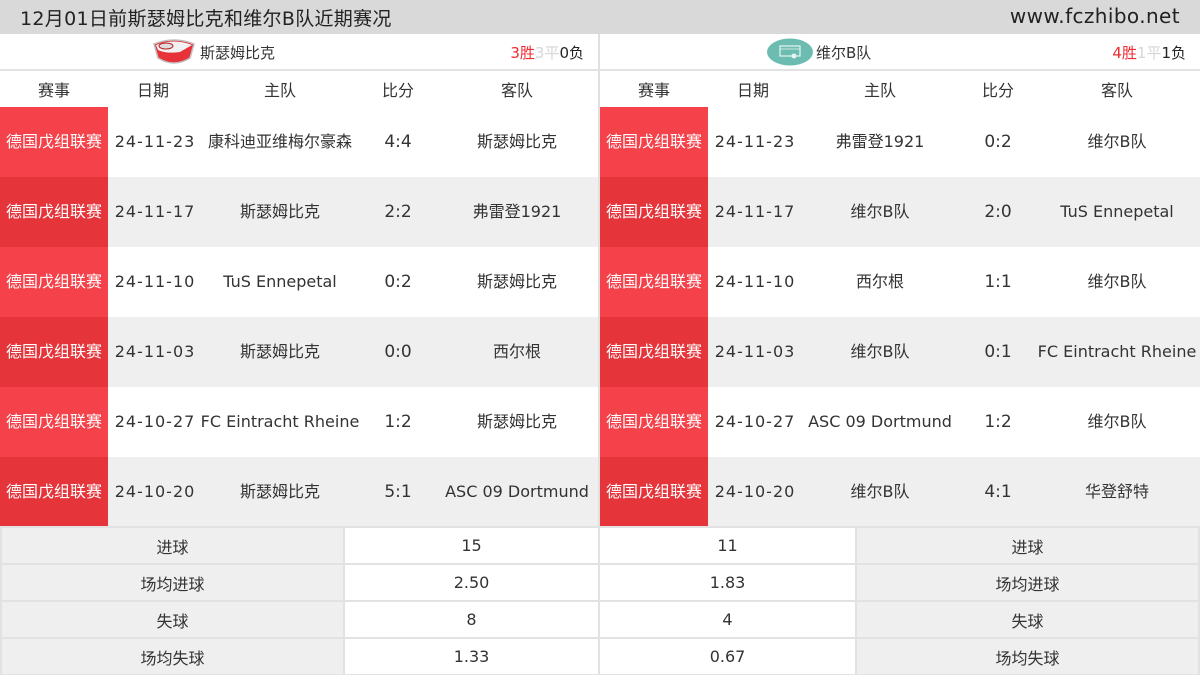 The width and height of the screenshot is (1200, 675). I want to click on match-row: 德国戊组联赛 24-10-27 ASC 09 Dortmund 1:2 维尔B队, so click(900, 422).